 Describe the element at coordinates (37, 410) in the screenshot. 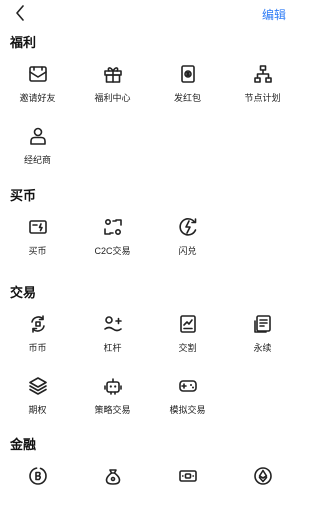

I see `item-label: 期权` at that location.